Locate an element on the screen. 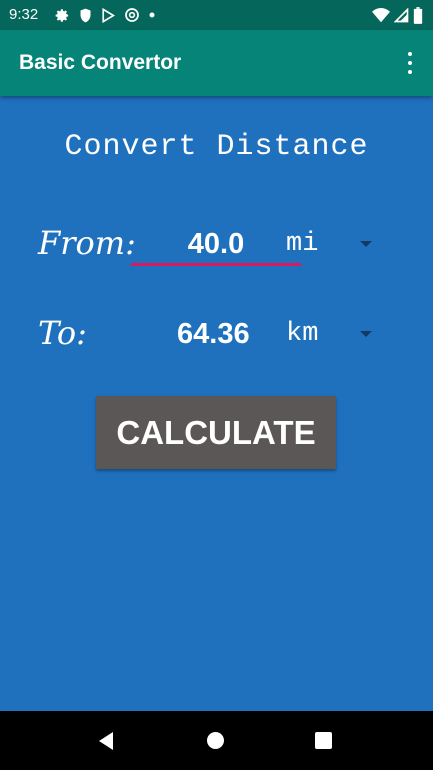 This screenshot has width=433, height=770. to-unit-dropdown-icon is located at coordinates (366, 334).